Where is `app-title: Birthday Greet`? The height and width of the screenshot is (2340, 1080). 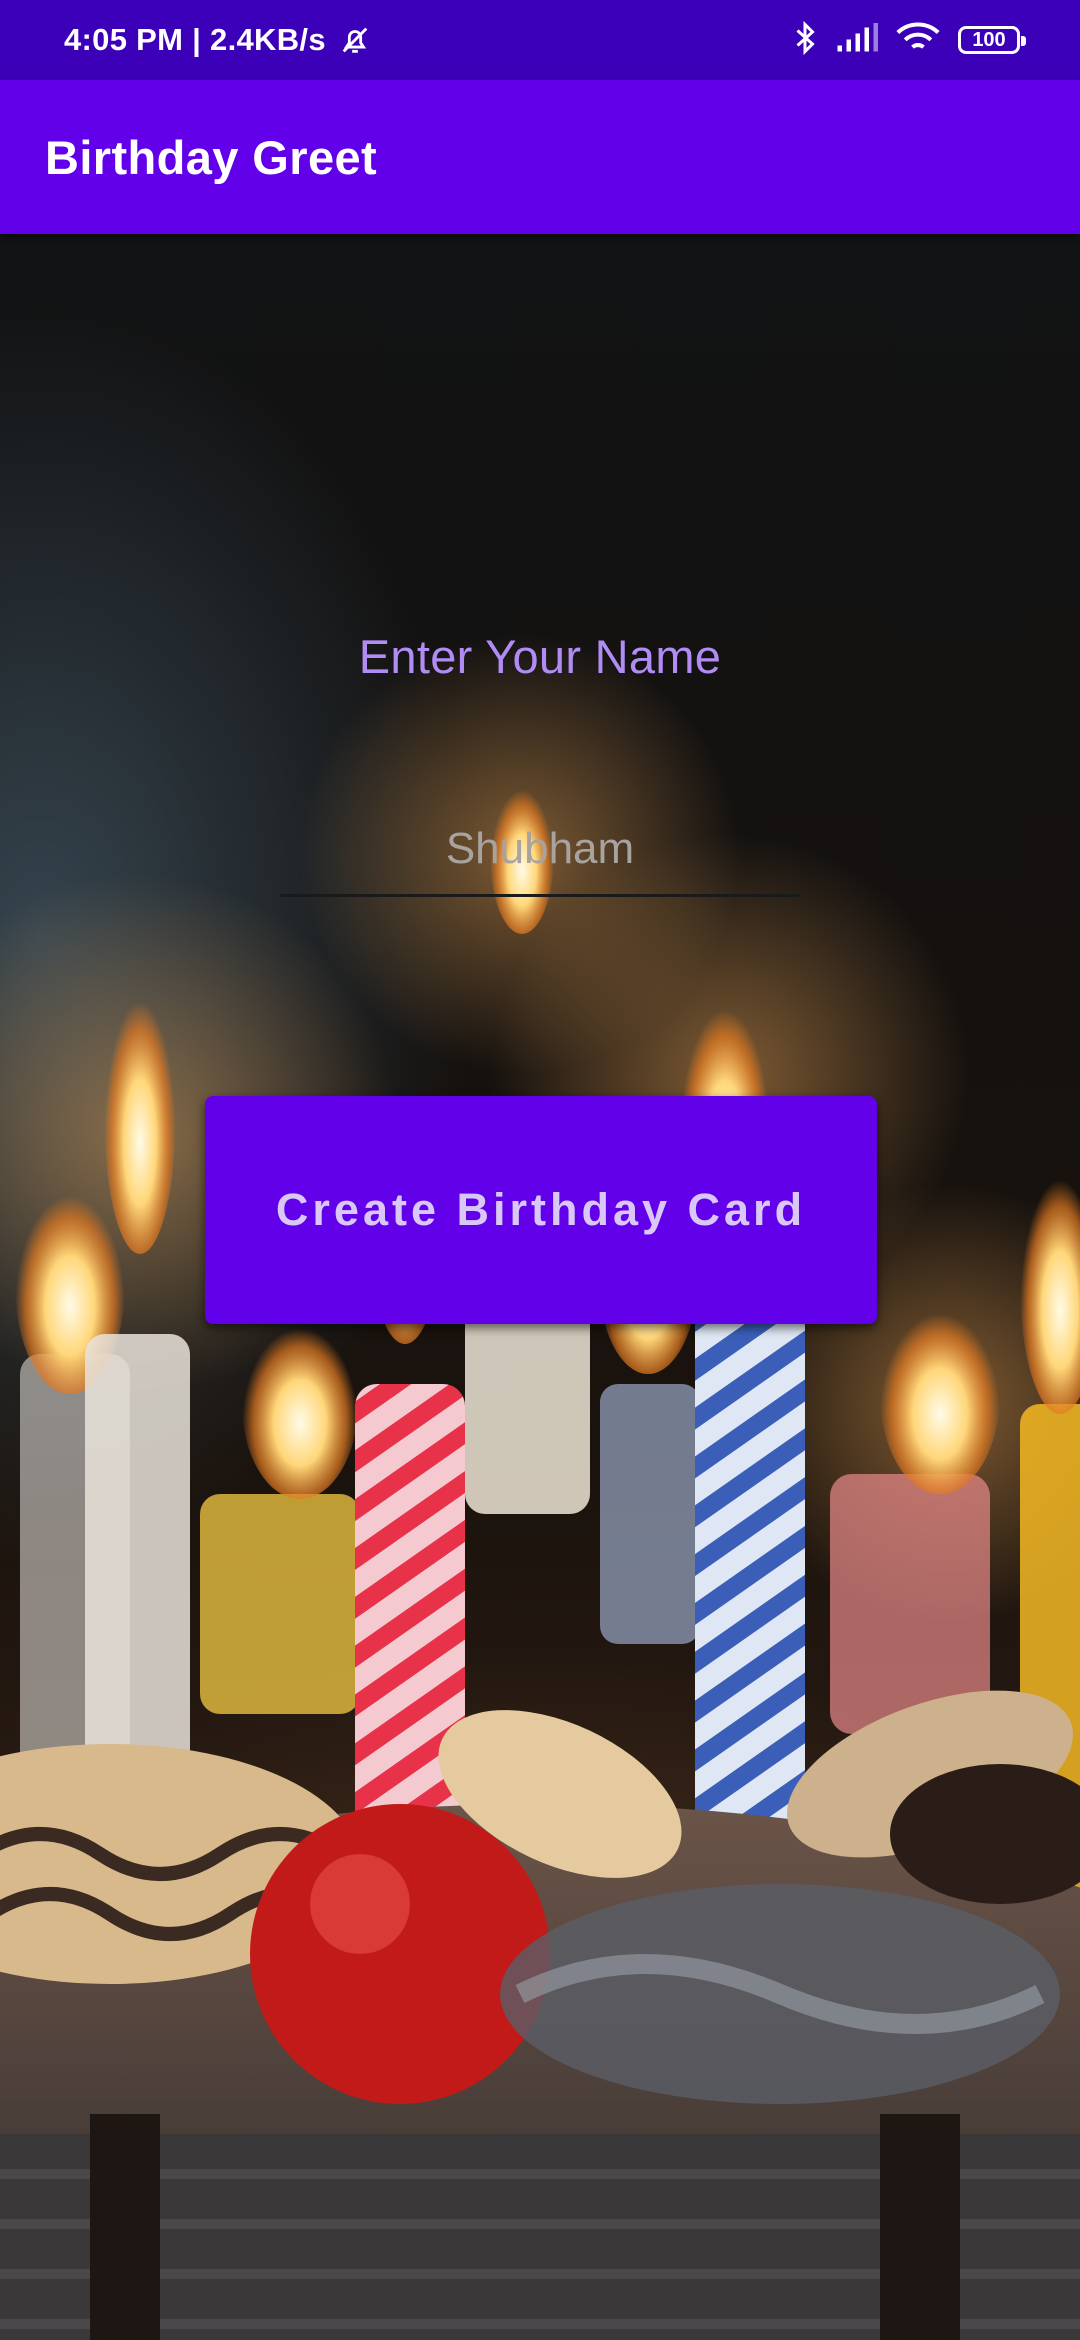 app-title: Birthday Greet is located at coordinates (211, 157).